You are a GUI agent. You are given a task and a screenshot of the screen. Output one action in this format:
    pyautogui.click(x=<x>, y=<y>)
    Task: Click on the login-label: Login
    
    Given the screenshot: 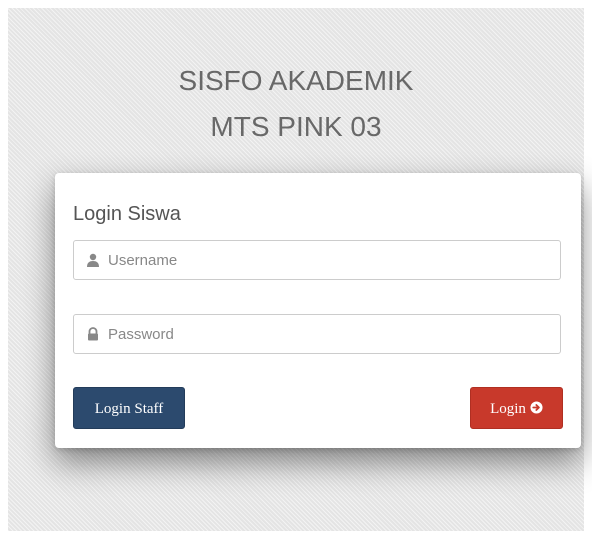 What is the action you would take?
    pyautogui.click(x=508, y=409)
    